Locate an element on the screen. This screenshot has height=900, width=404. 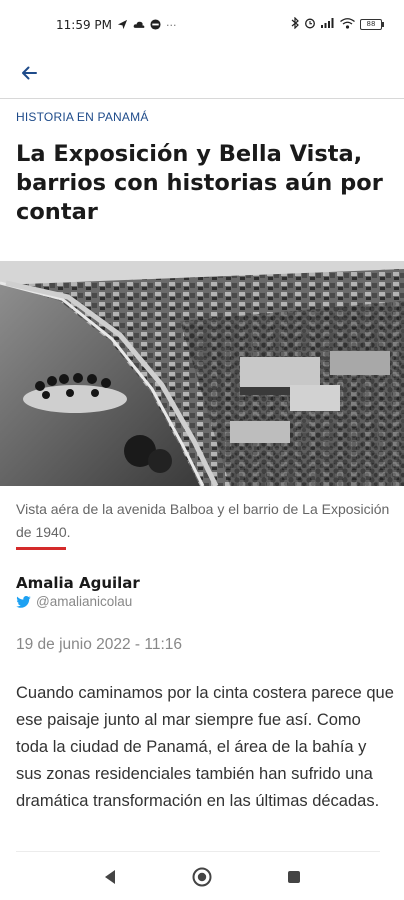
cloud-icon is located at coordinates (139, 25).